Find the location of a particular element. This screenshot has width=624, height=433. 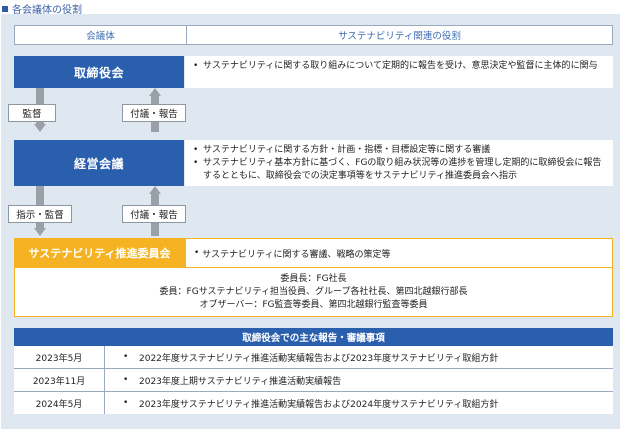

reports-title: 取締役会での主な報告・審議事項 is located at coordinates (313, 337).